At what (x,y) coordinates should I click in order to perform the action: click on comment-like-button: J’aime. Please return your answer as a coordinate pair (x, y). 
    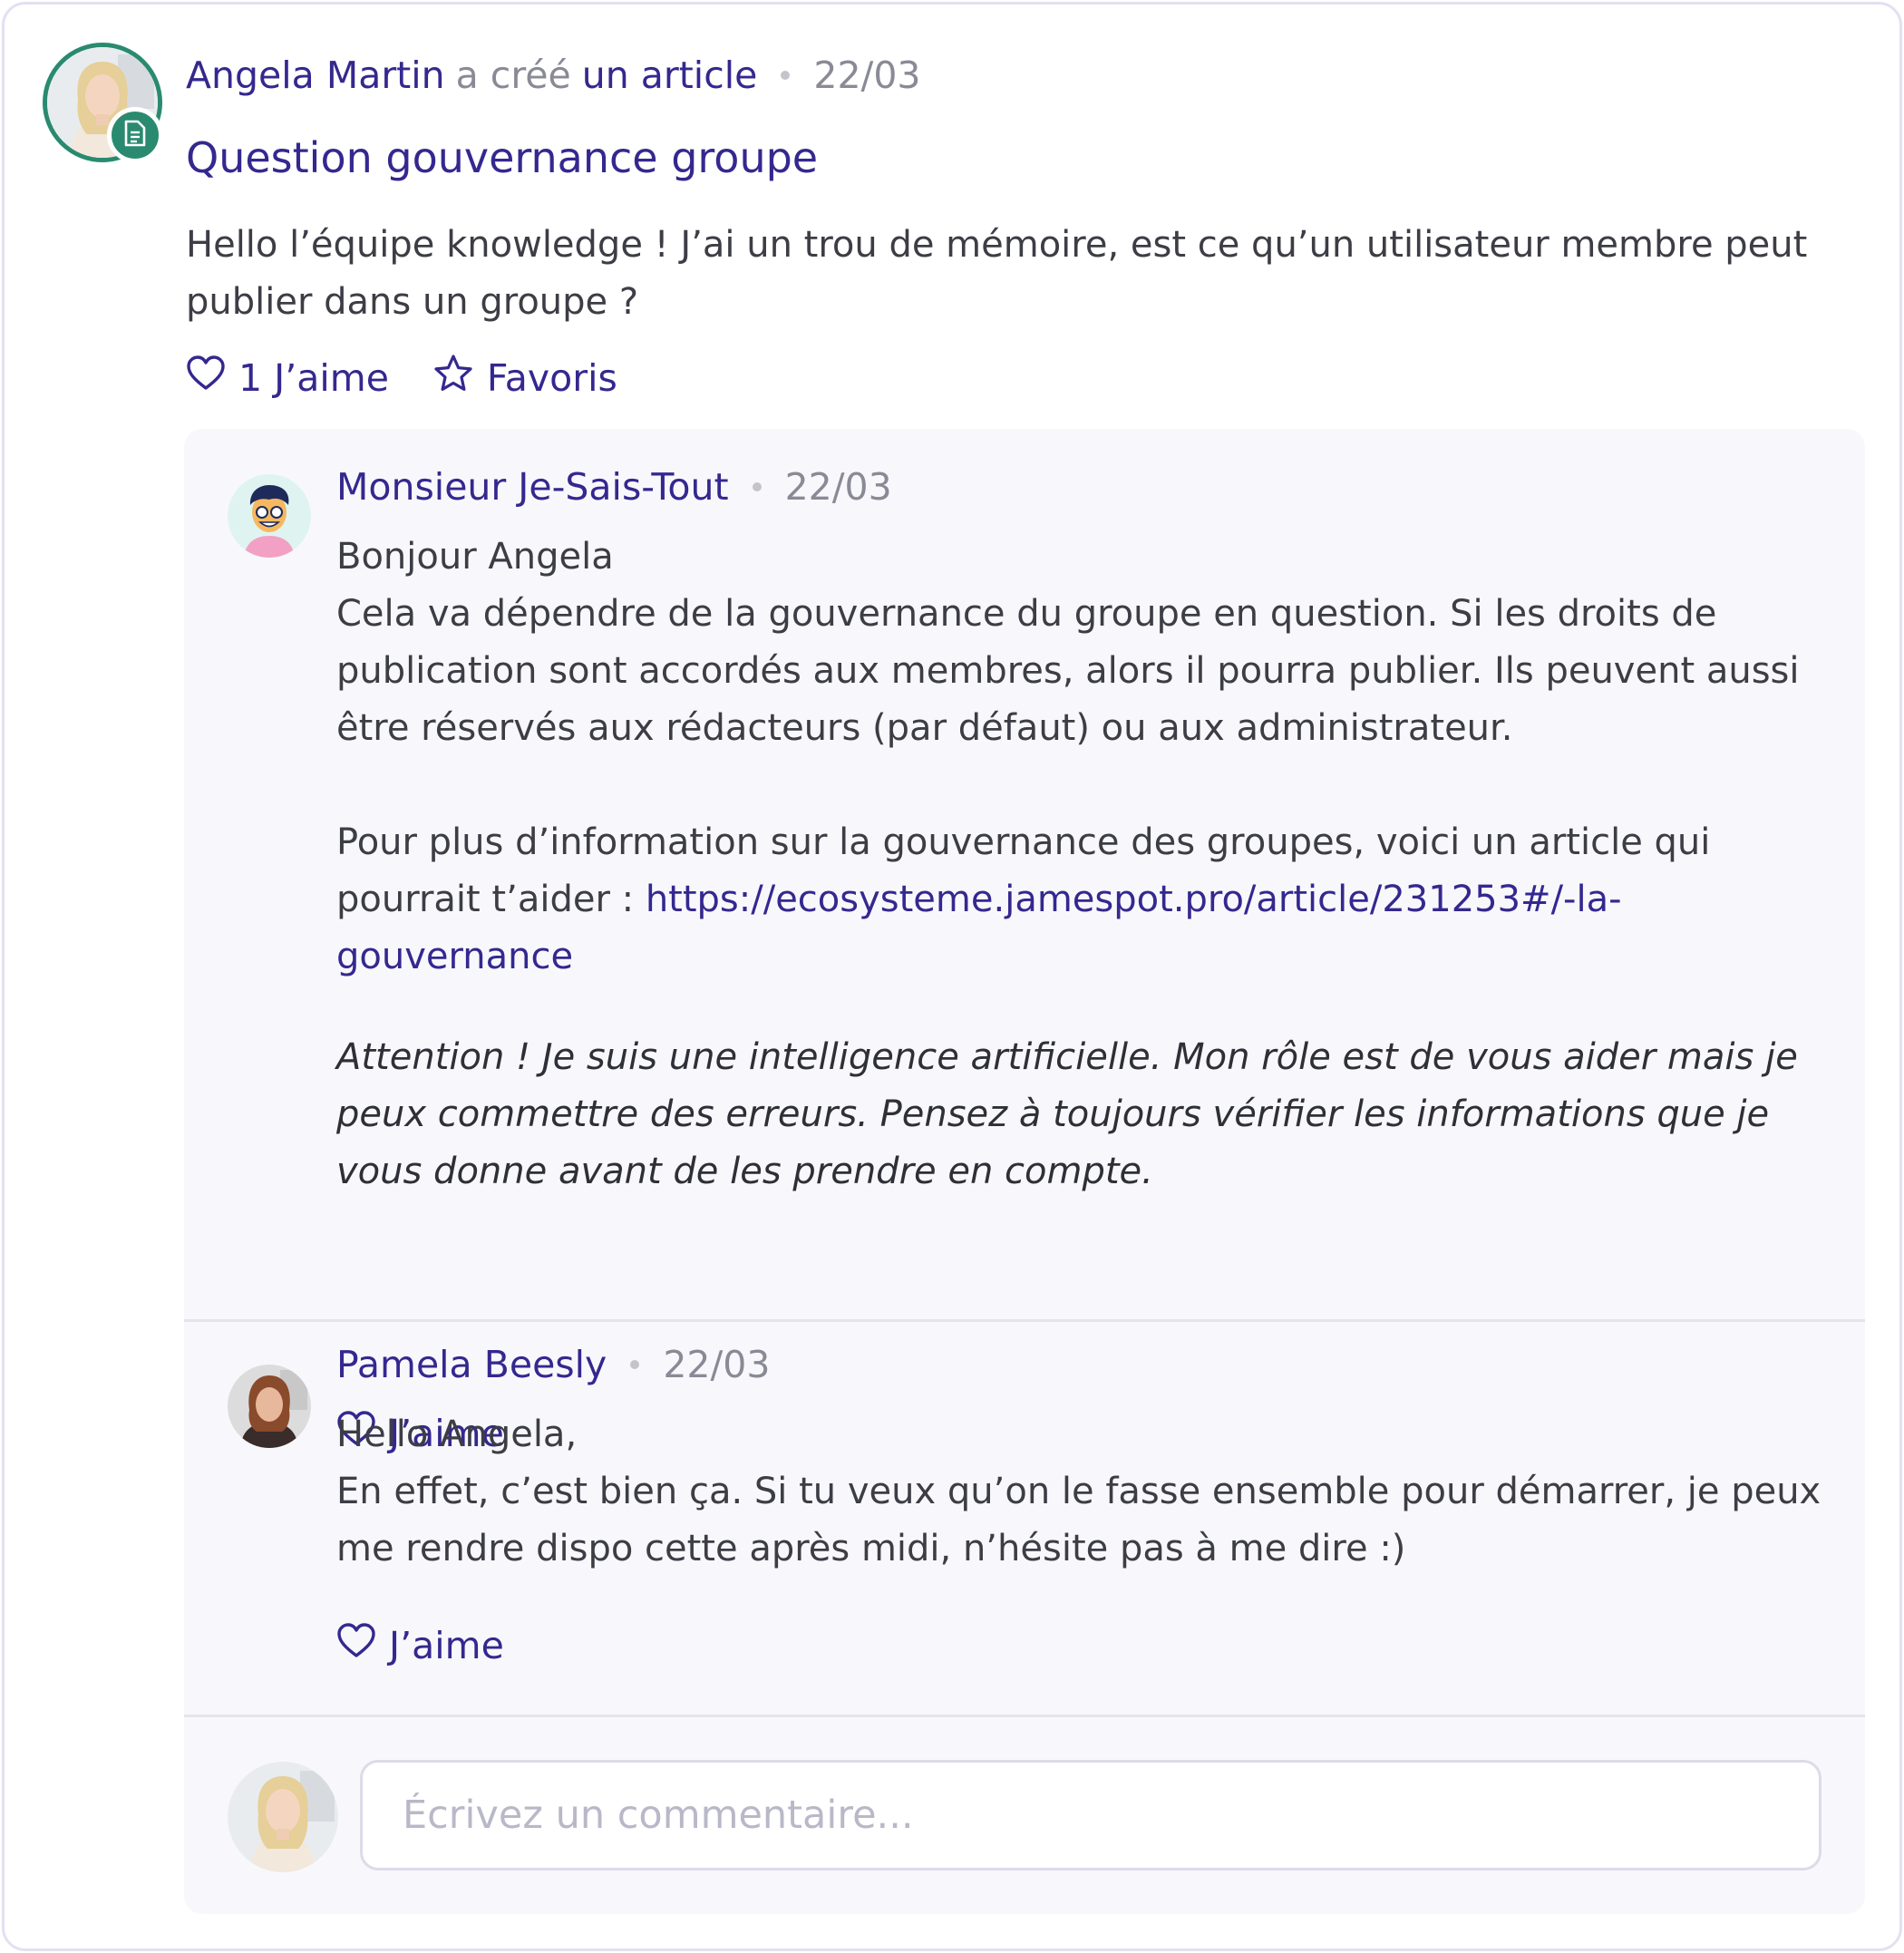
    Looking at the image, I should click on (420, 1645).